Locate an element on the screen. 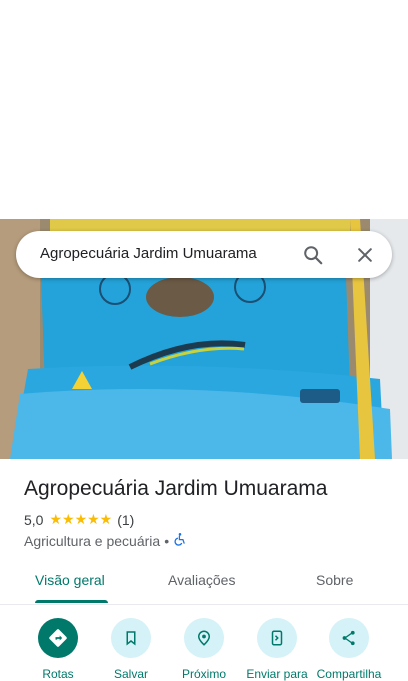 This screenshot has height=681, width=408. category-row: Agricultura e pecuária • is located at coordinates (105, 540).